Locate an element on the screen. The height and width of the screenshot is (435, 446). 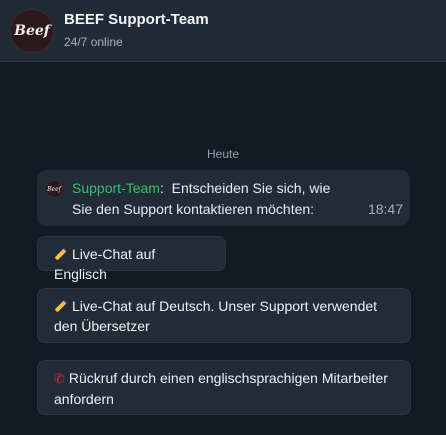
message-timestamp: 18:47 is located at coordinates (385, 209).